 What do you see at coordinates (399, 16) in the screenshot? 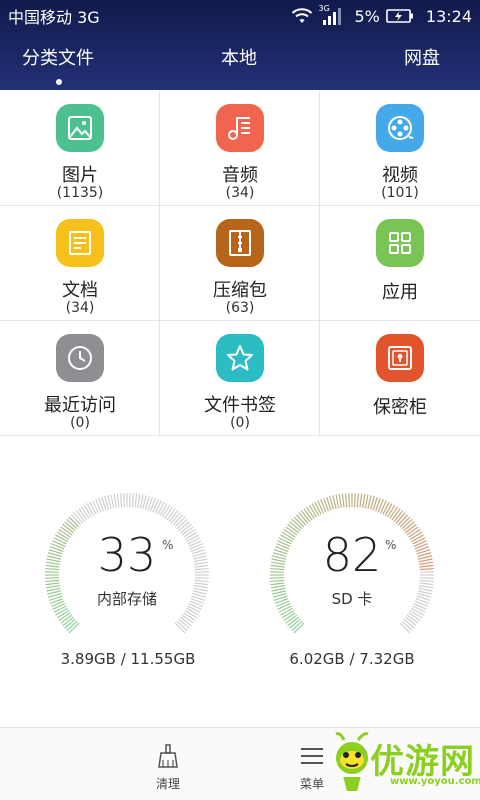
I see `battery-charging-icon` at bounding box center [399, 16].